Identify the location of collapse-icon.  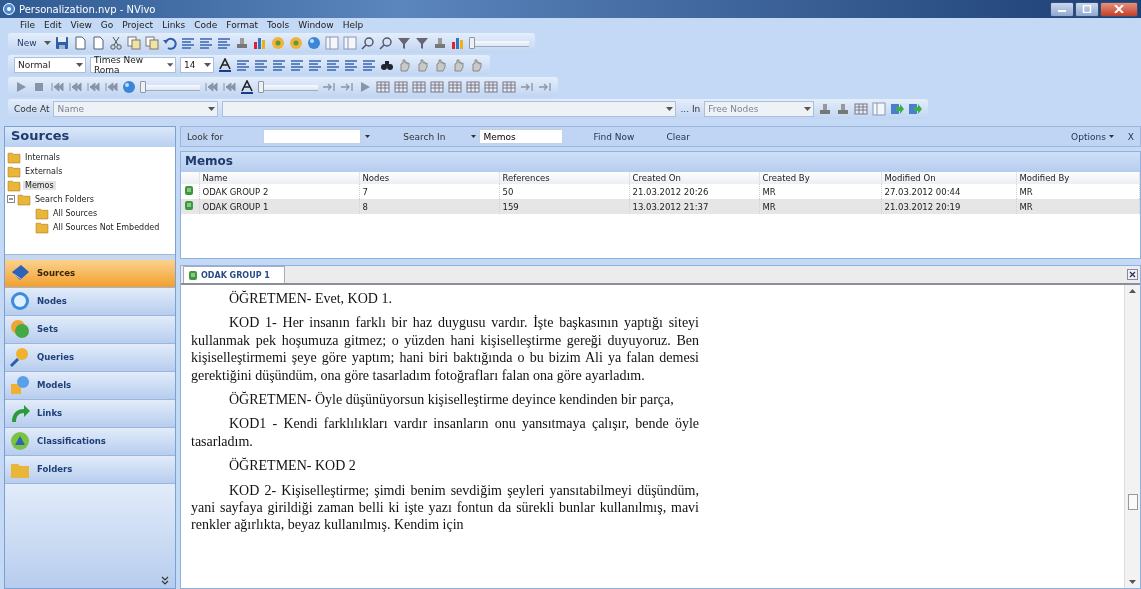
(11, 199).